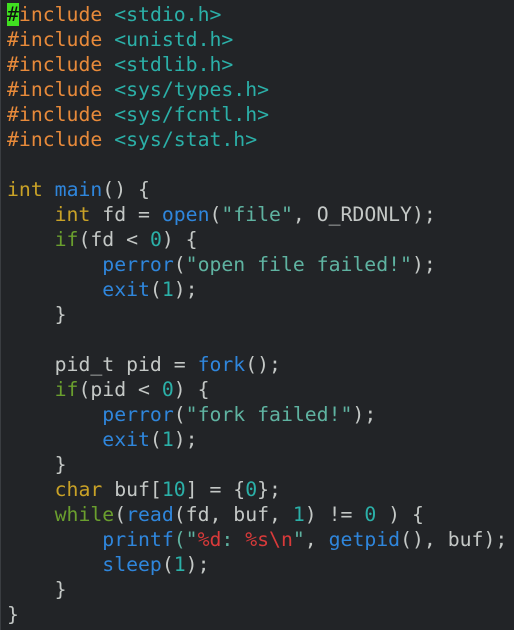 The height and width of the screenshot is (630, 514). What do you see at coordinates (102, 364) in the screenshot?
I see `code-token: pid_t pid =` at bounding box center [102, 364].